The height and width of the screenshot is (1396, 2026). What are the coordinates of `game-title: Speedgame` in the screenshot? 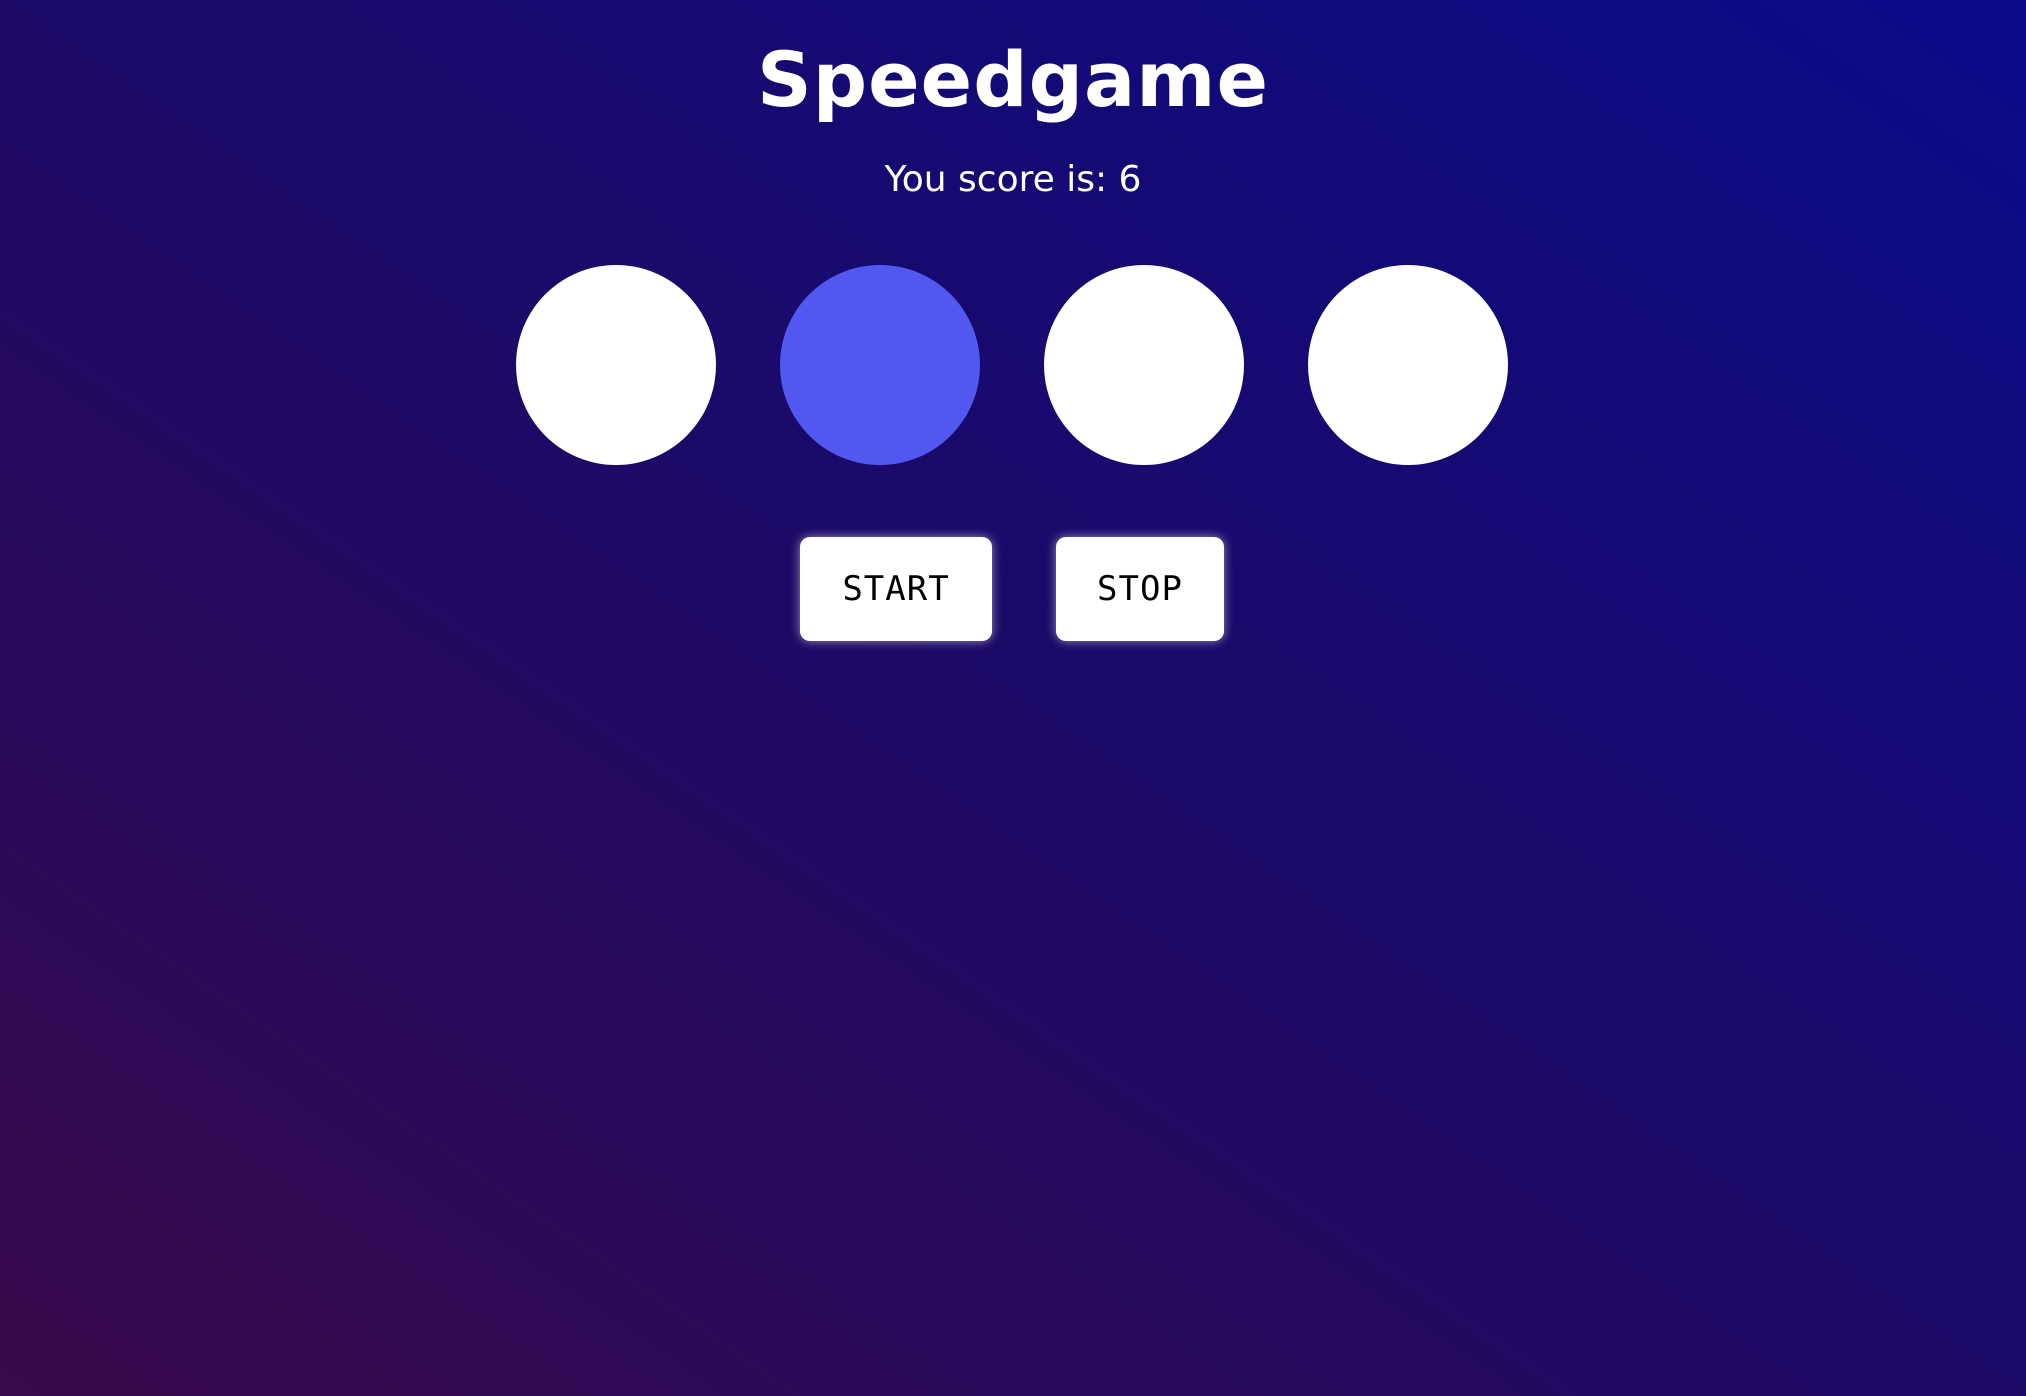 It's located at (1013, 79).